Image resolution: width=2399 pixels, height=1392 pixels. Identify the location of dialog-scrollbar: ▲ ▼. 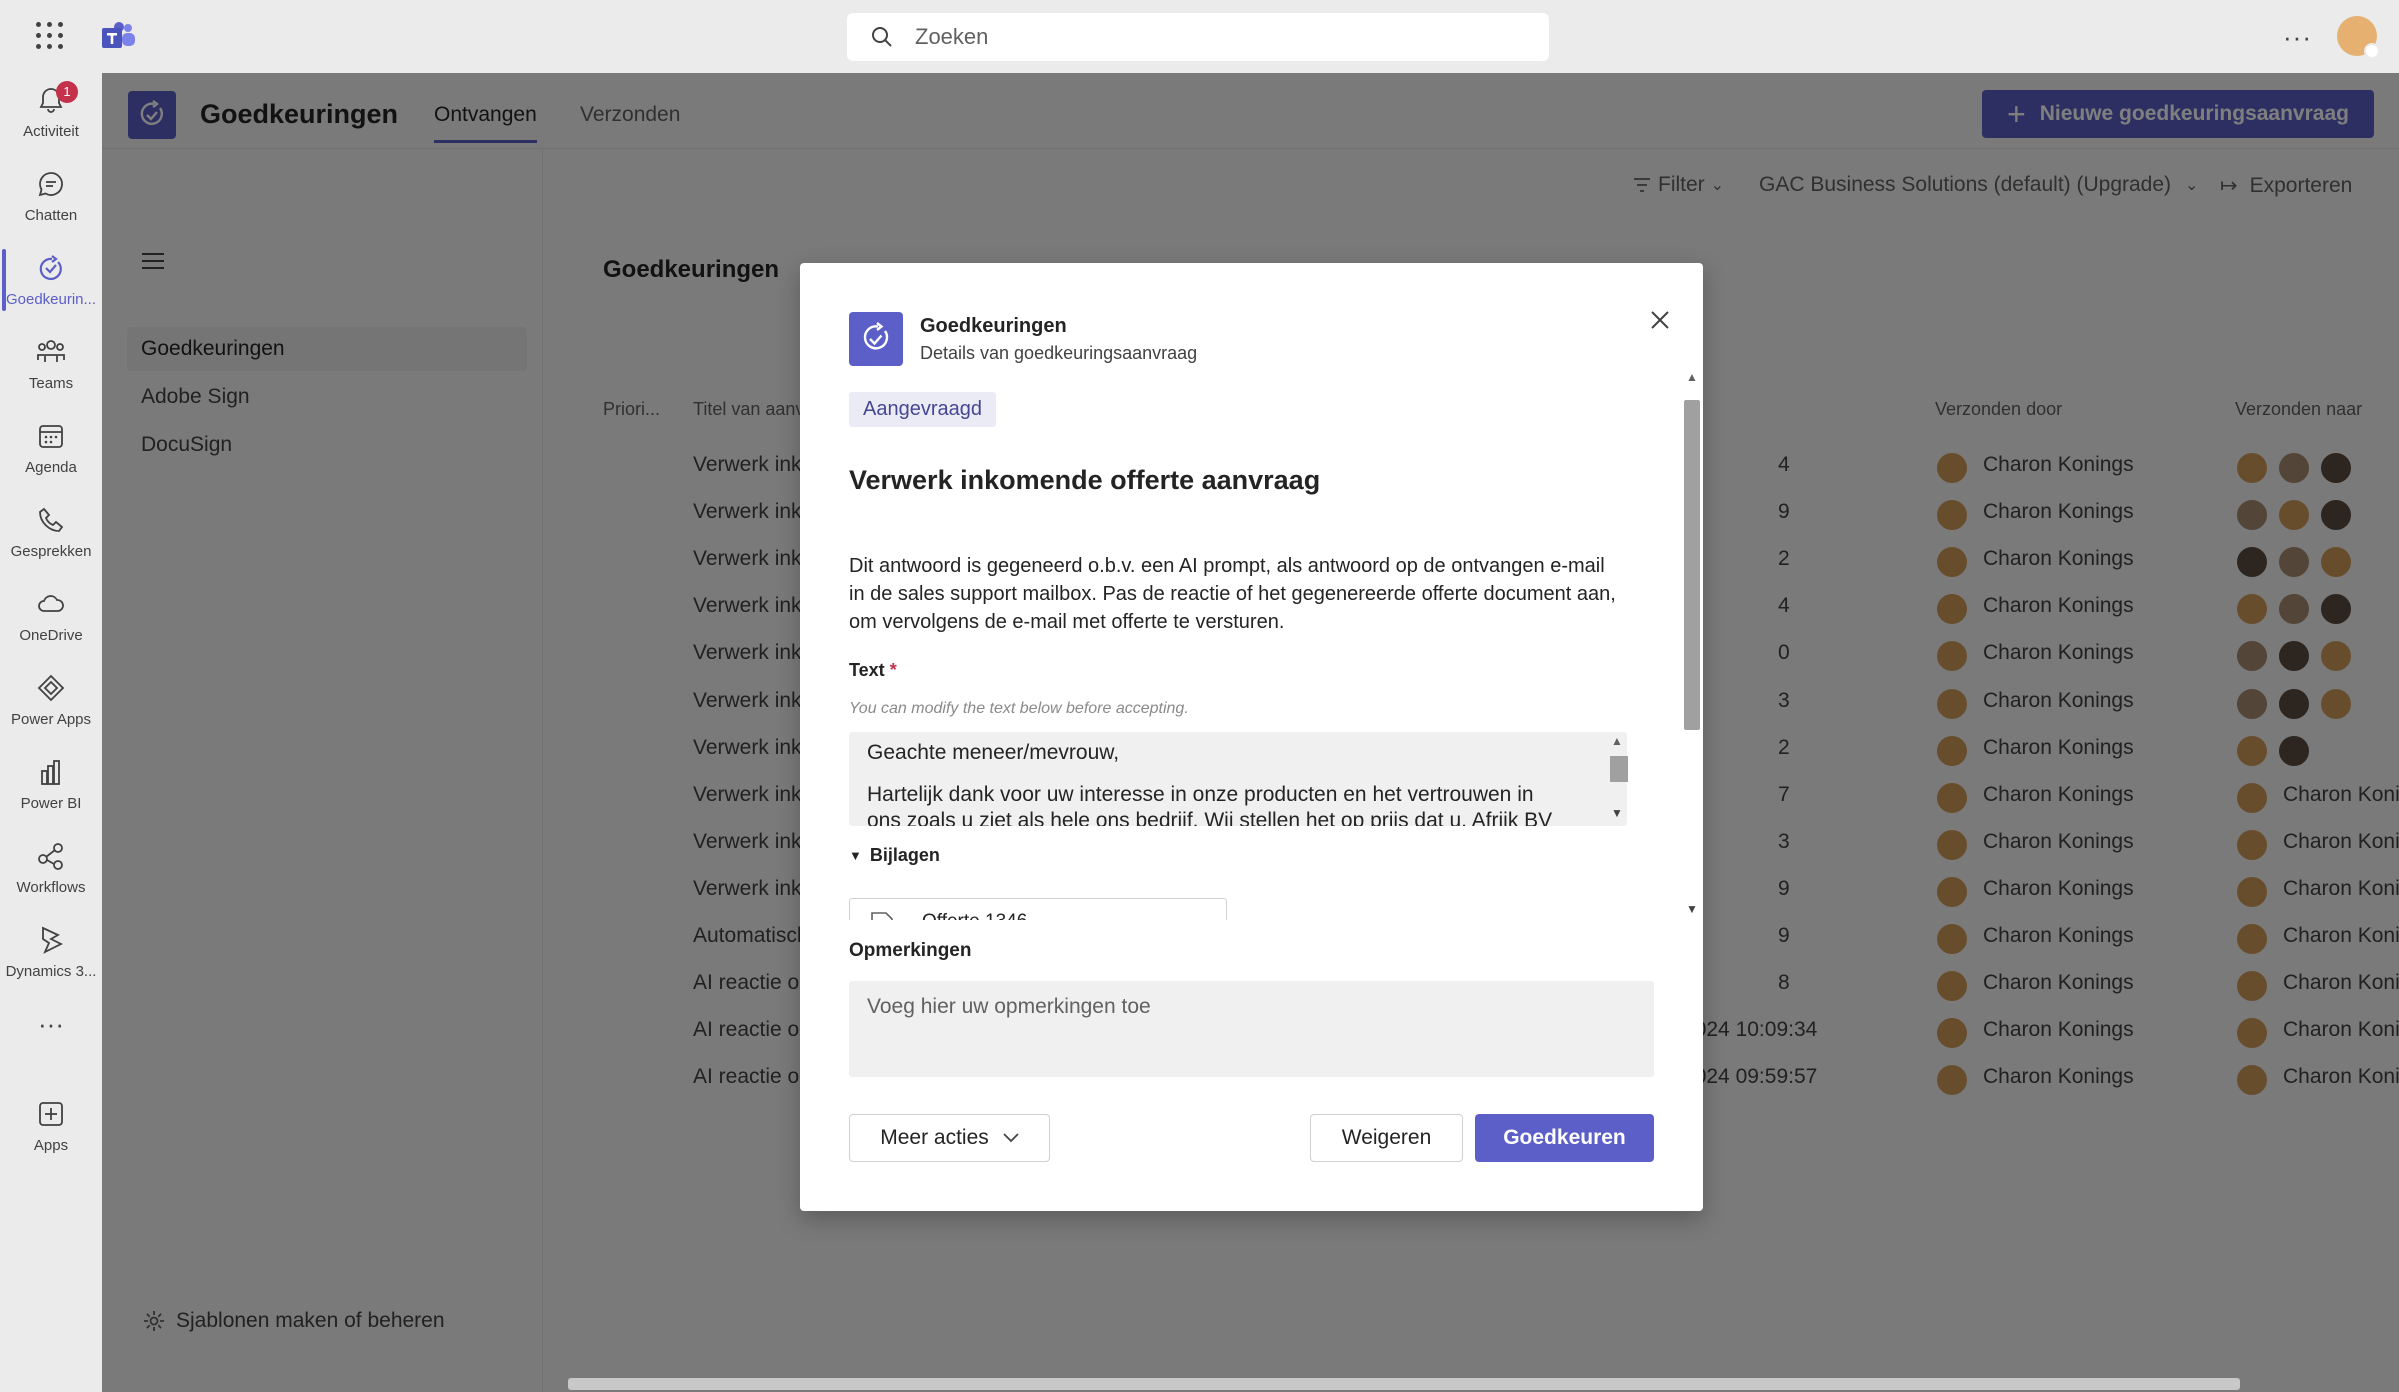
(1691, 645).